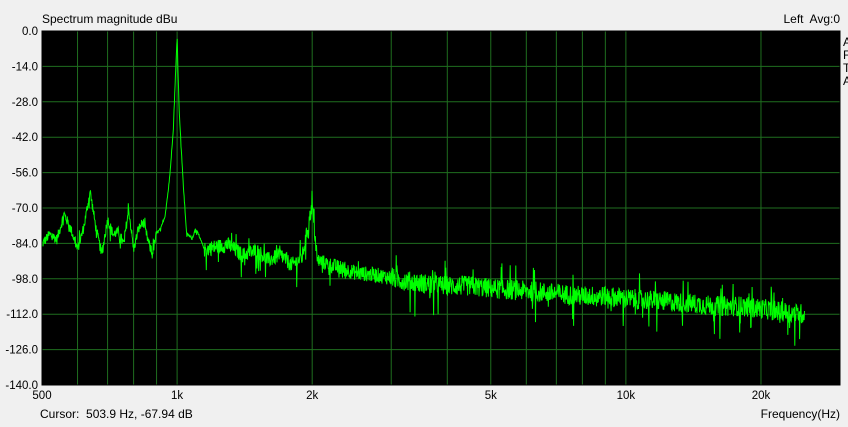  What do you see at coordinates (25, 244) in the screenshot?
I see `y-tick-label: -84.0` at bounding box center [25, 244].